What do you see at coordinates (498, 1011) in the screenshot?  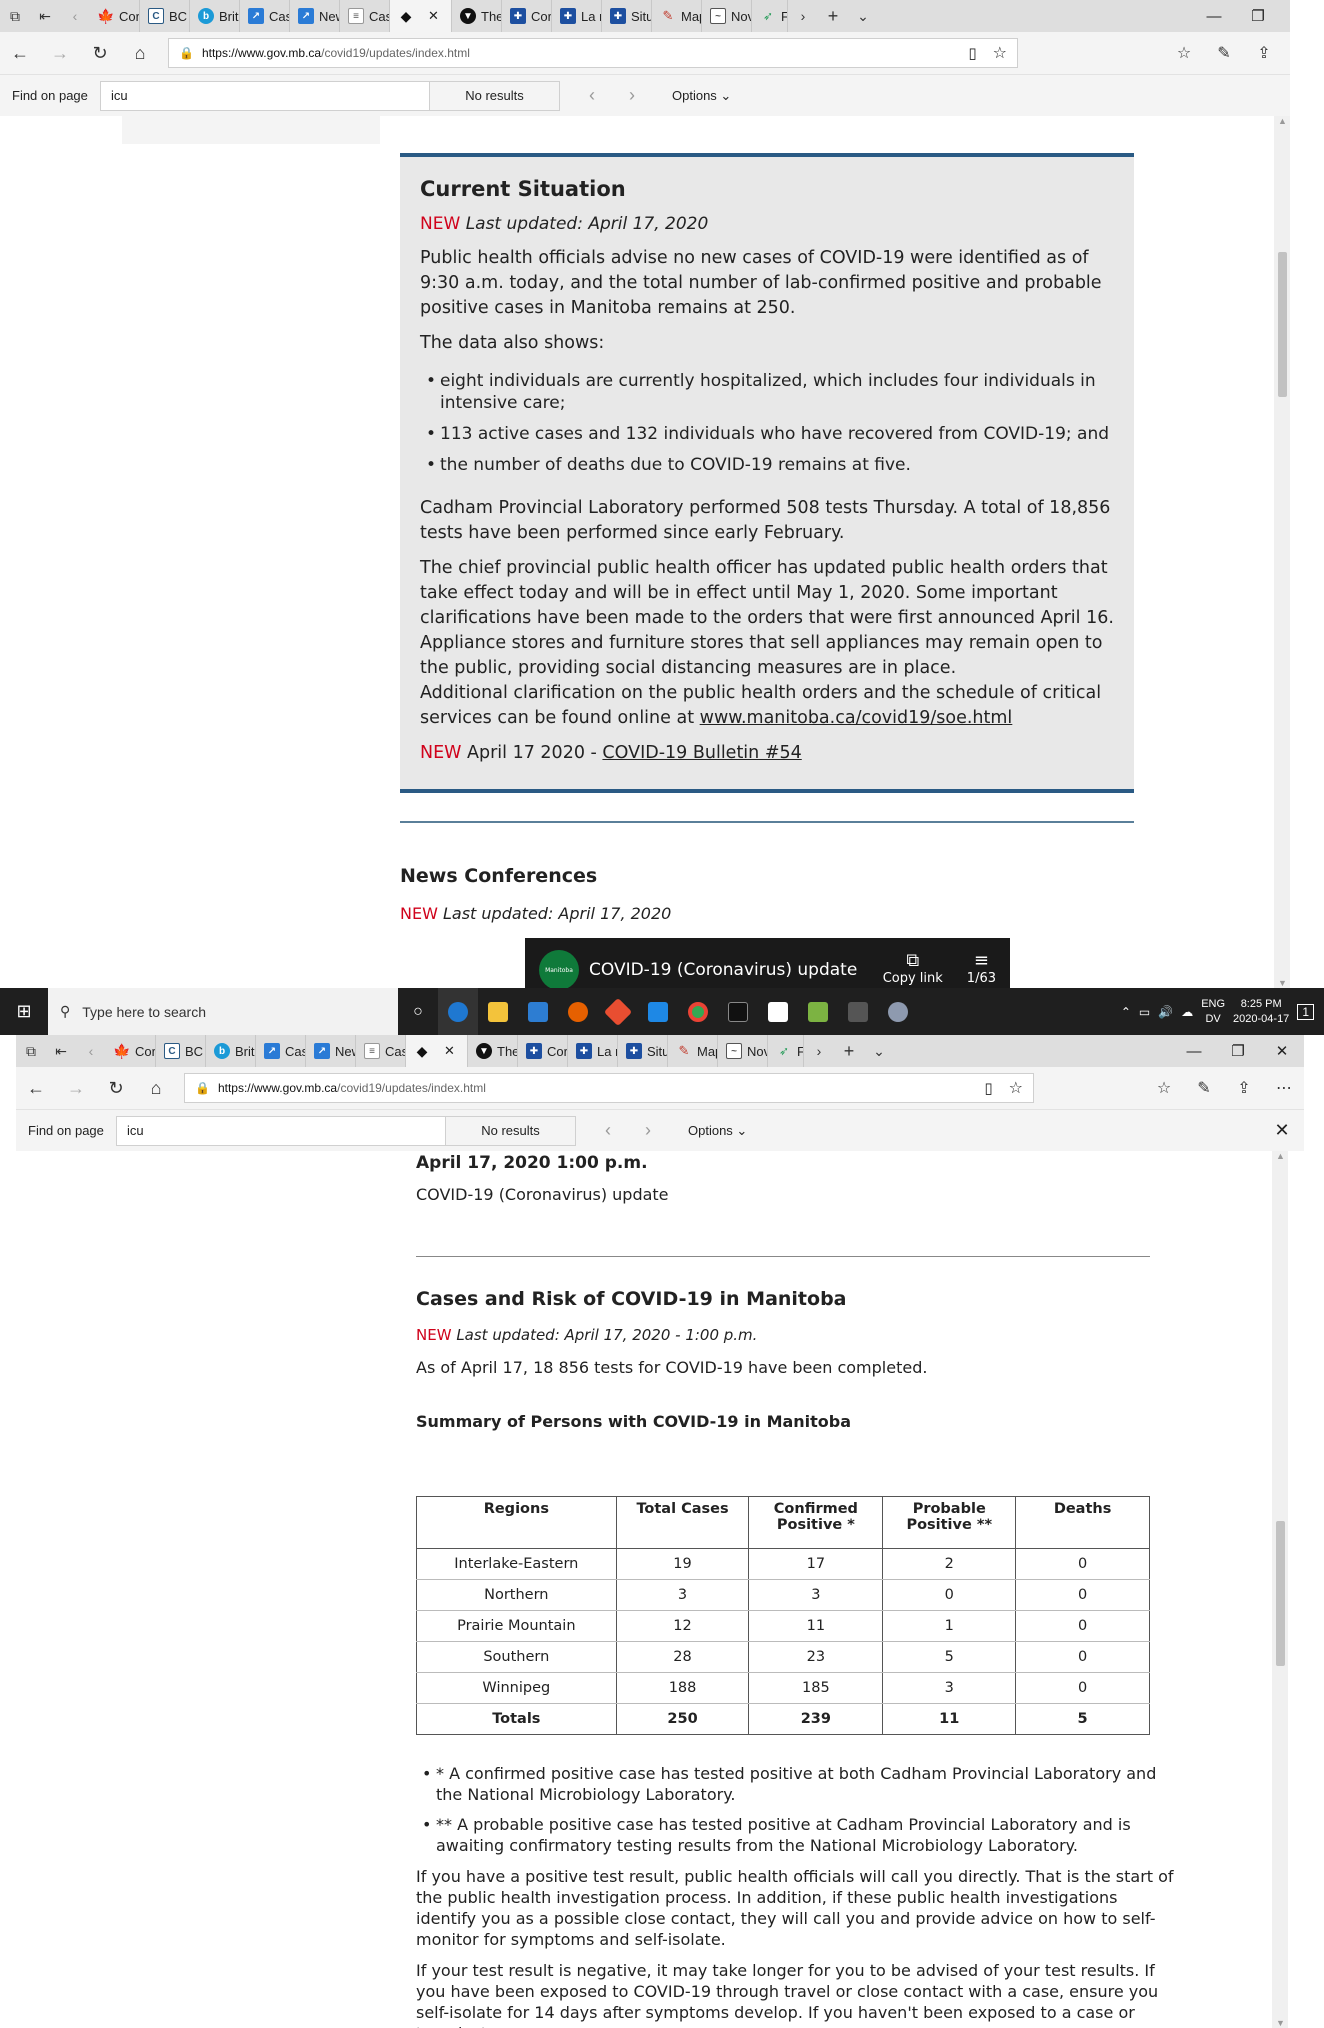 I see `file-explorer-icon` at bounding box center [498, 1011].